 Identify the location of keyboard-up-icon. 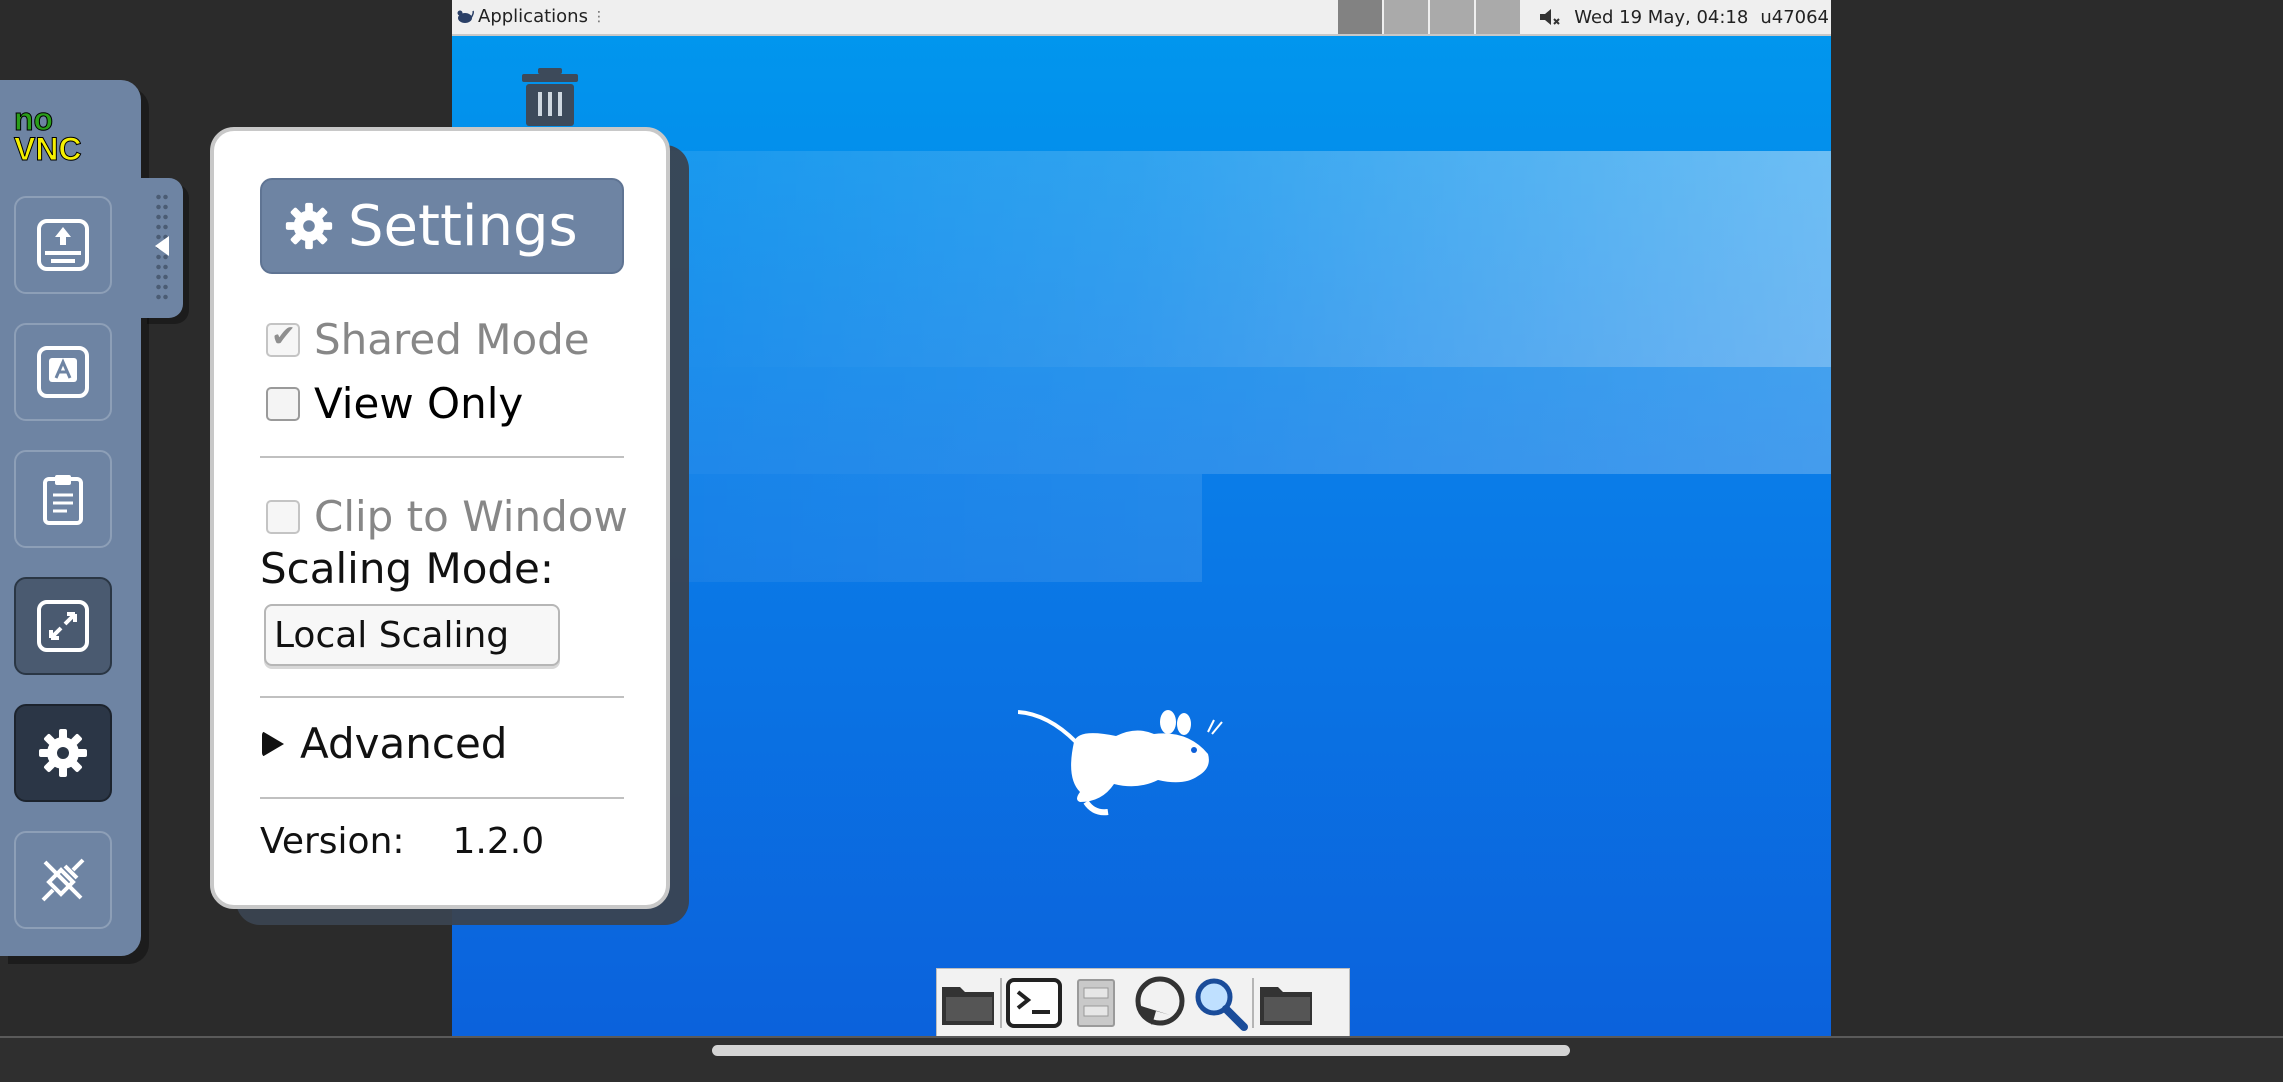
(63, 245).